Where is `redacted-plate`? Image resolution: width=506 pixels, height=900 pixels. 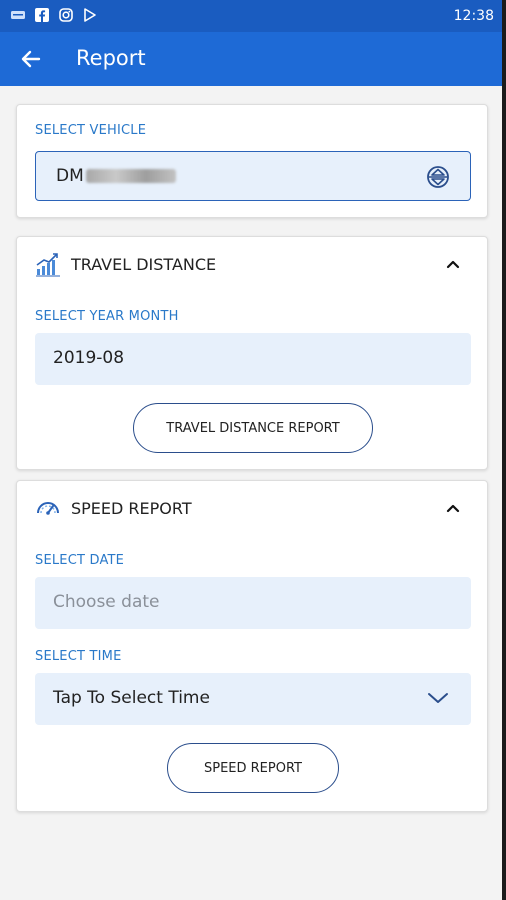 redacted-plate is located at coordinates (130, 176).